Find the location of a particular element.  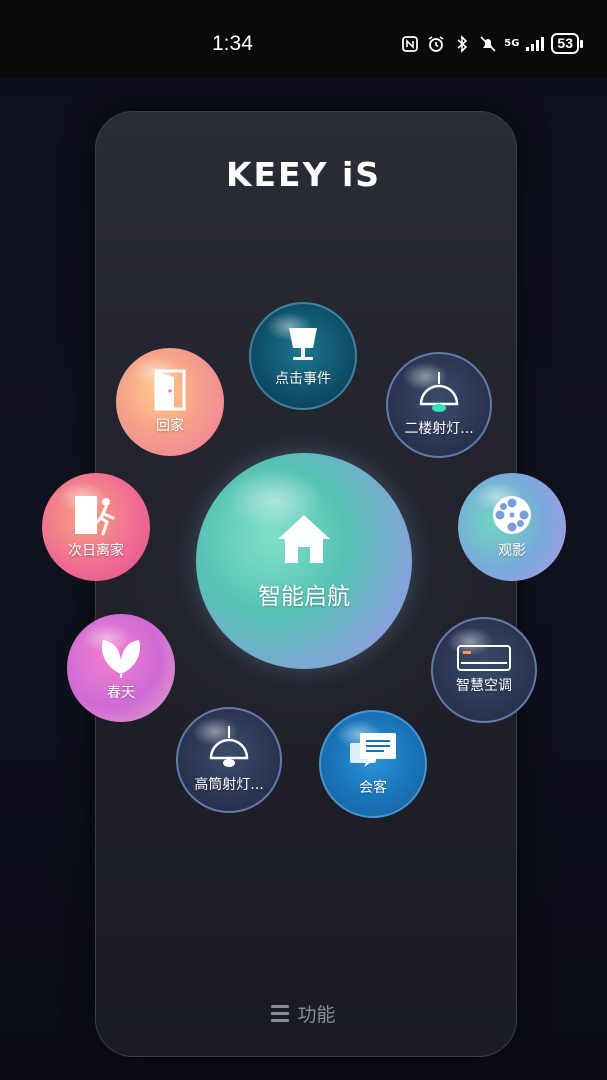

scene-zhihui-button: 智慧空调 is located at coordinates (484, 670).